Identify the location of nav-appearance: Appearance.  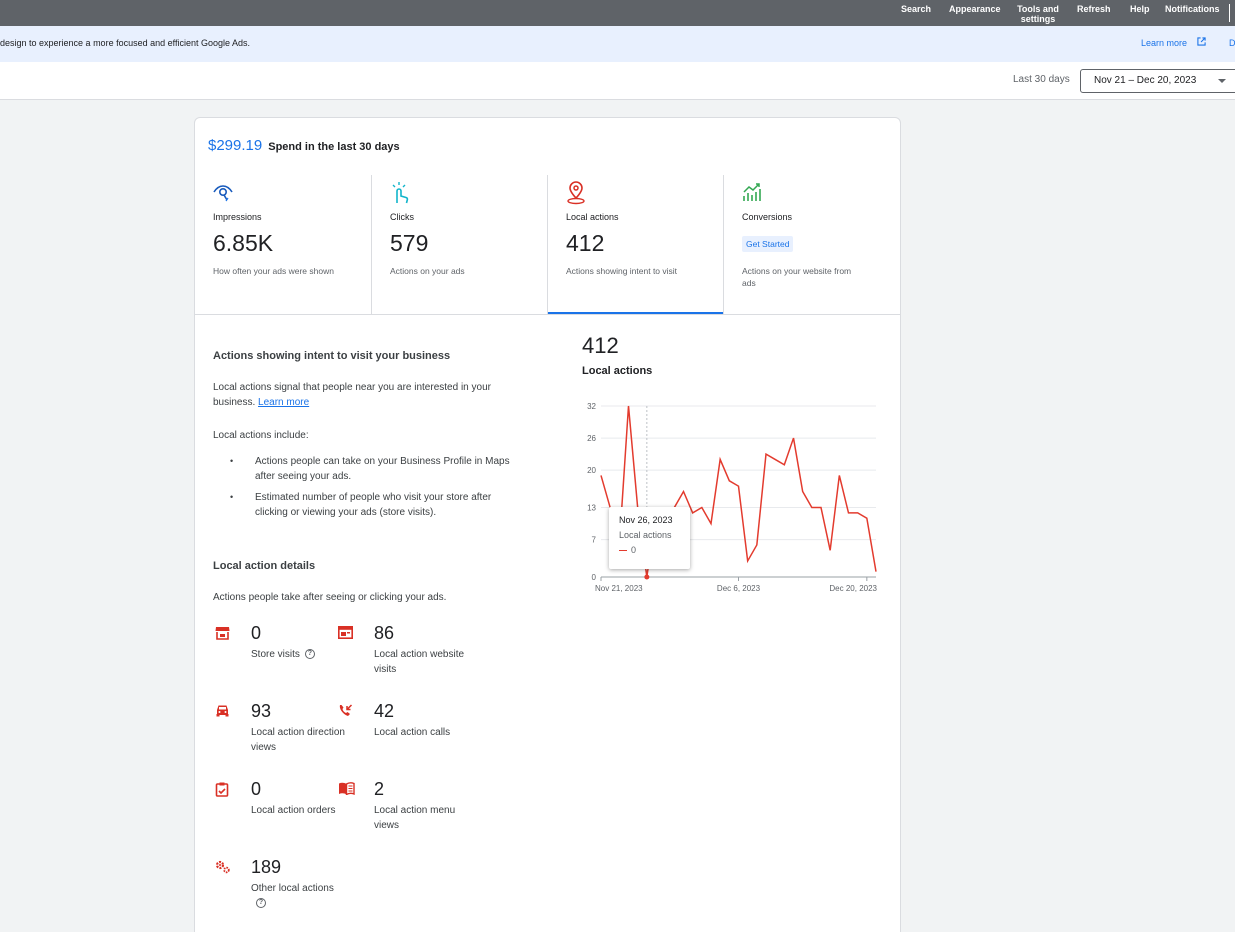
(975, 9).